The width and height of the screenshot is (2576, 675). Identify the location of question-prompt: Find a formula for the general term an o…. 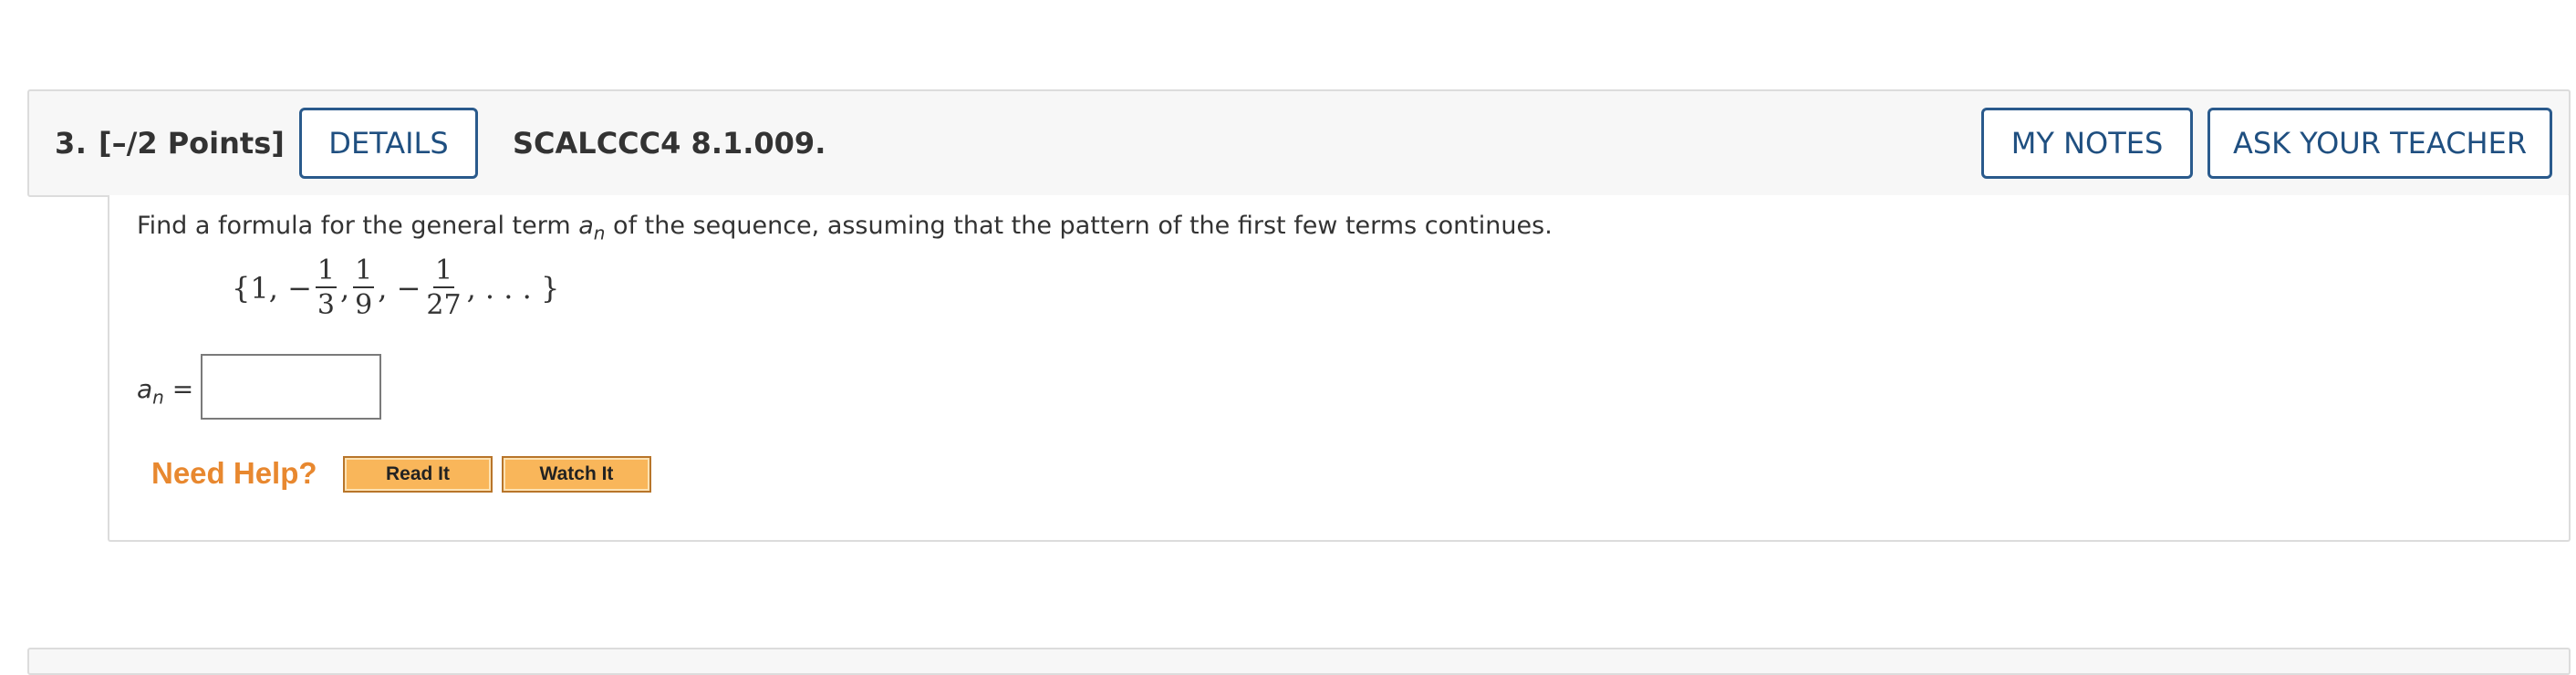
(845, 228).